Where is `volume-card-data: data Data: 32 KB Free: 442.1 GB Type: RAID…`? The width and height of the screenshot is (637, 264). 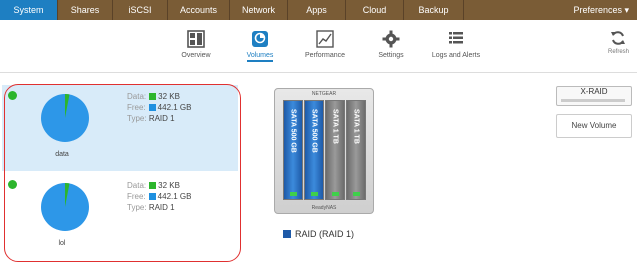 volume-card-data: data Data: 32 KB Free: 442.1 GB Type: RAID… is located at coordinates (120, 128).